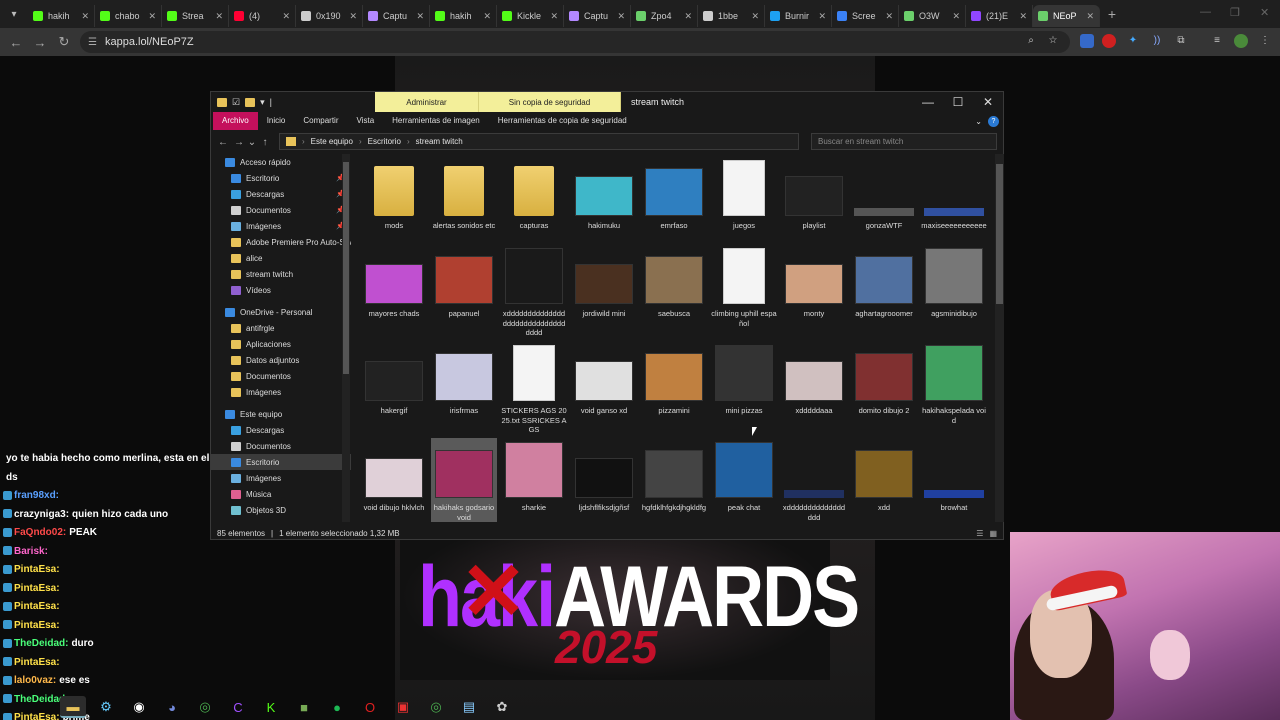 The width and height of the screenshot is (1280, 720). What do you see at coordinates (384, 141) in the screenshot?
I see `breadcrumb-item: Escritorio` at bounding box center [384, 141].